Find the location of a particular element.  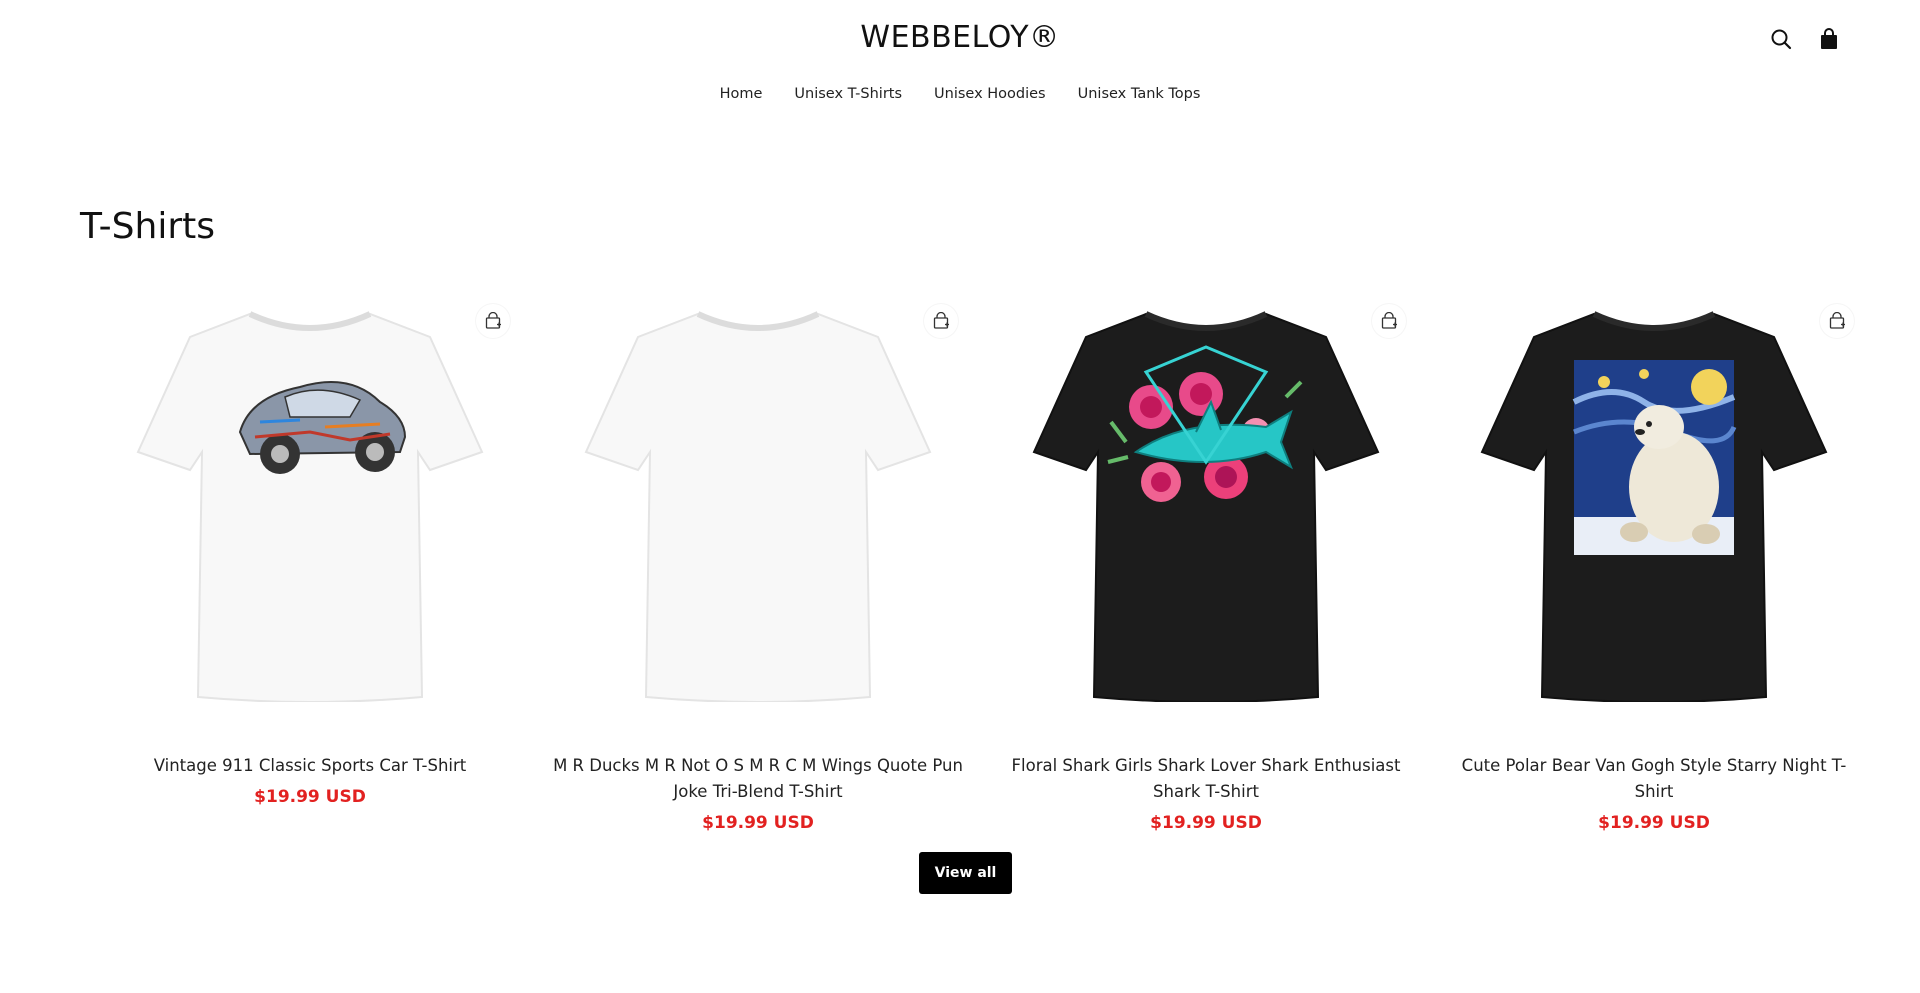

shopping-bag-icon is located at coordinates (1829, 39).